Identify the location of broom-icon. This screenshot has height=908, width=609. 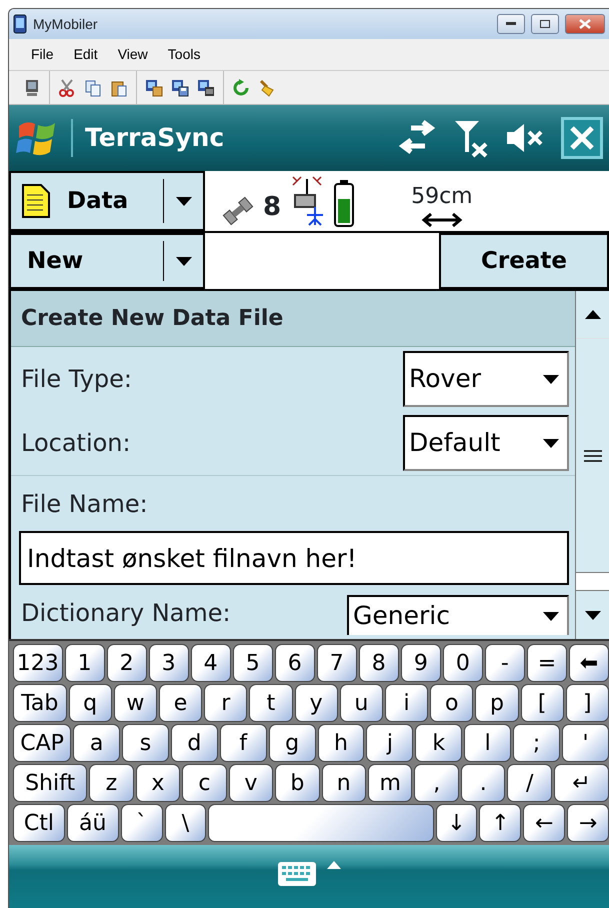
(267, 87).